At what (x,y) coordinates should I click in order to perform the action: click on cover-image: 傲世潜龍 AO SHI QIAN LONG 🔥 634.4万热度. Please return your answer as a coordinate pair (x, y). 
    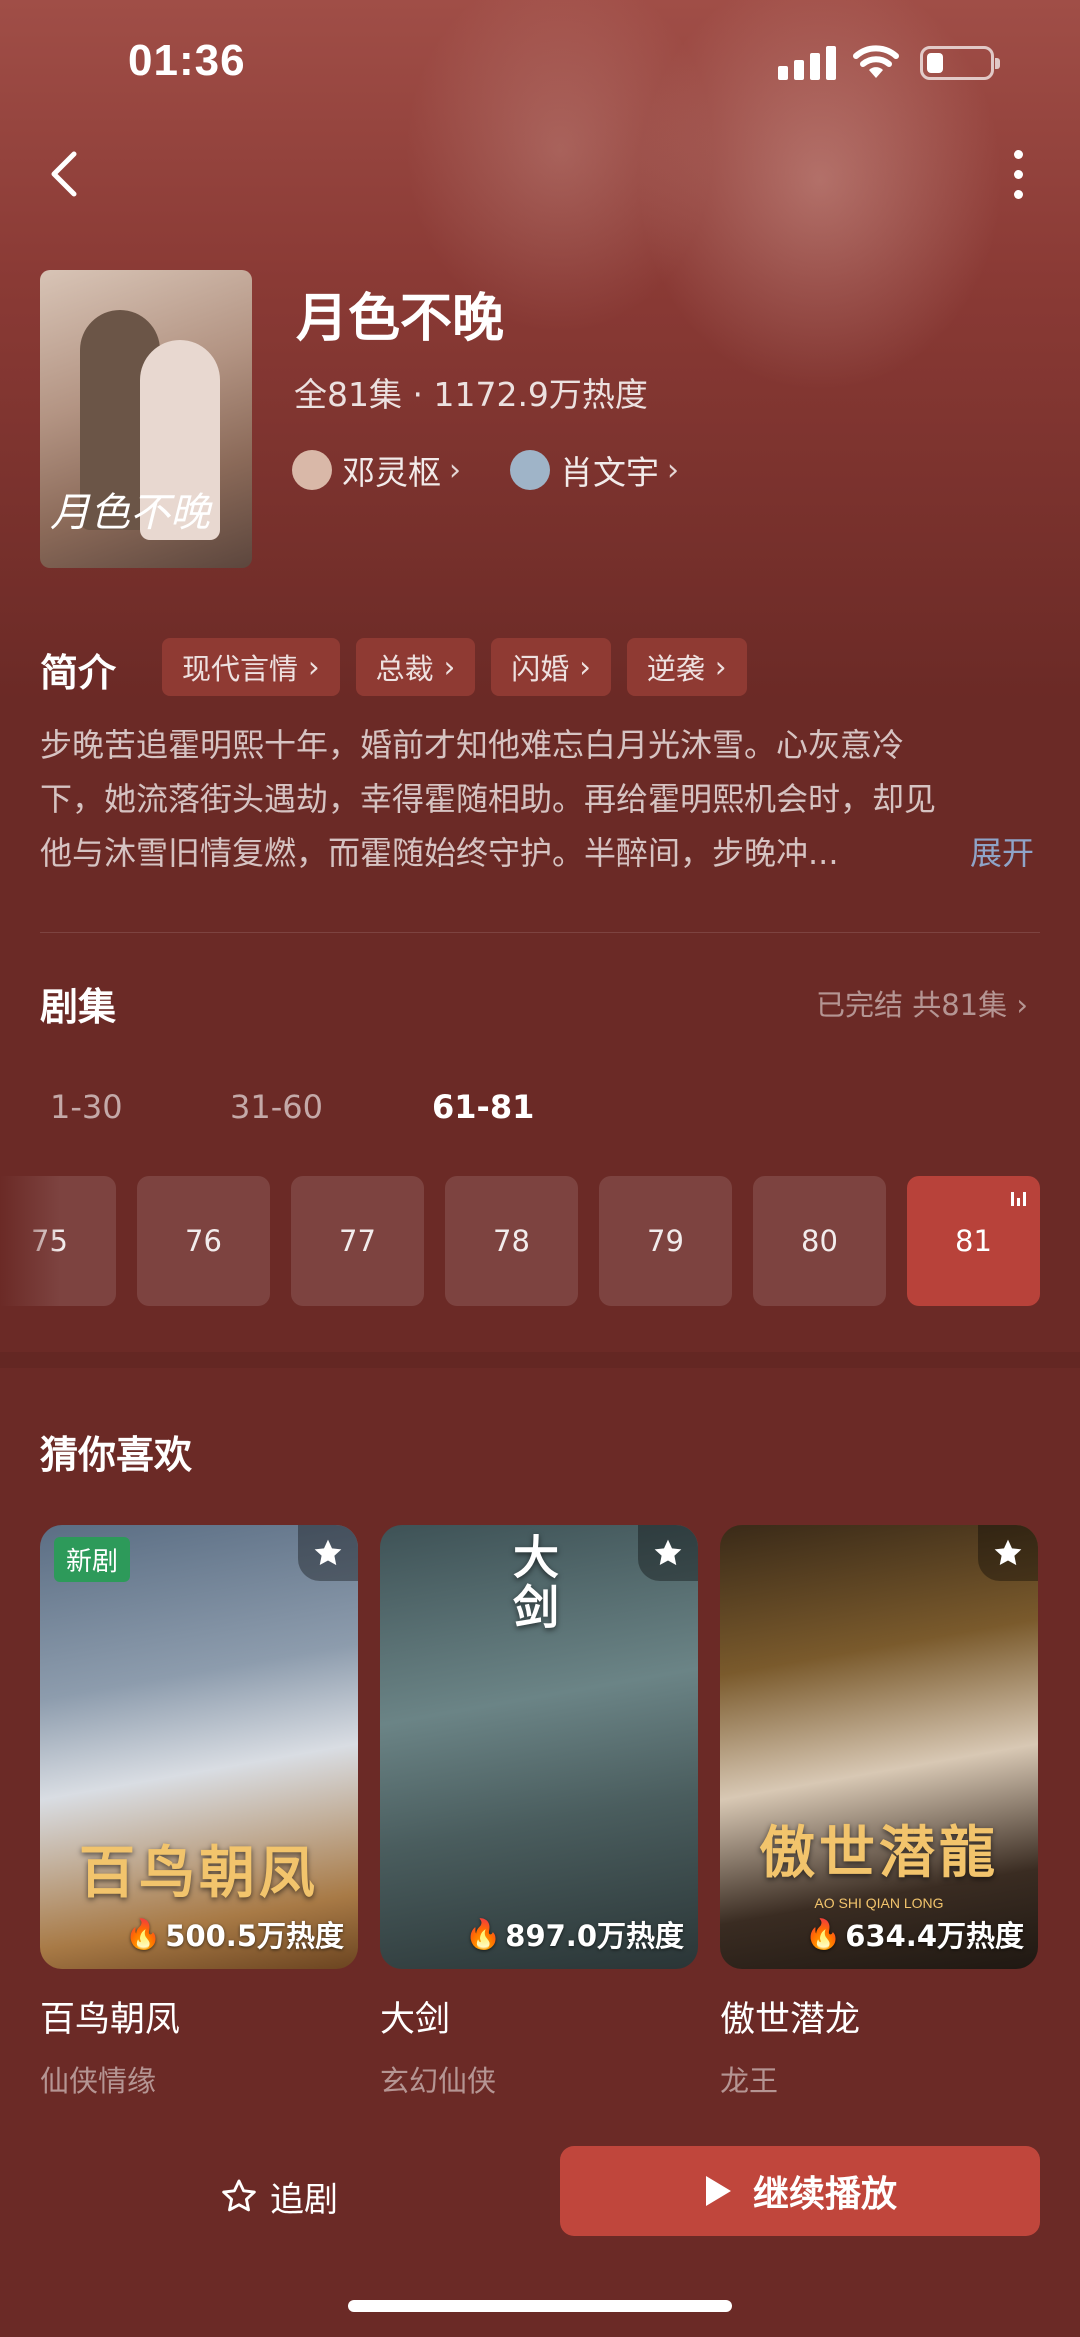
    Looking at the image, I should click on (879, 1747).